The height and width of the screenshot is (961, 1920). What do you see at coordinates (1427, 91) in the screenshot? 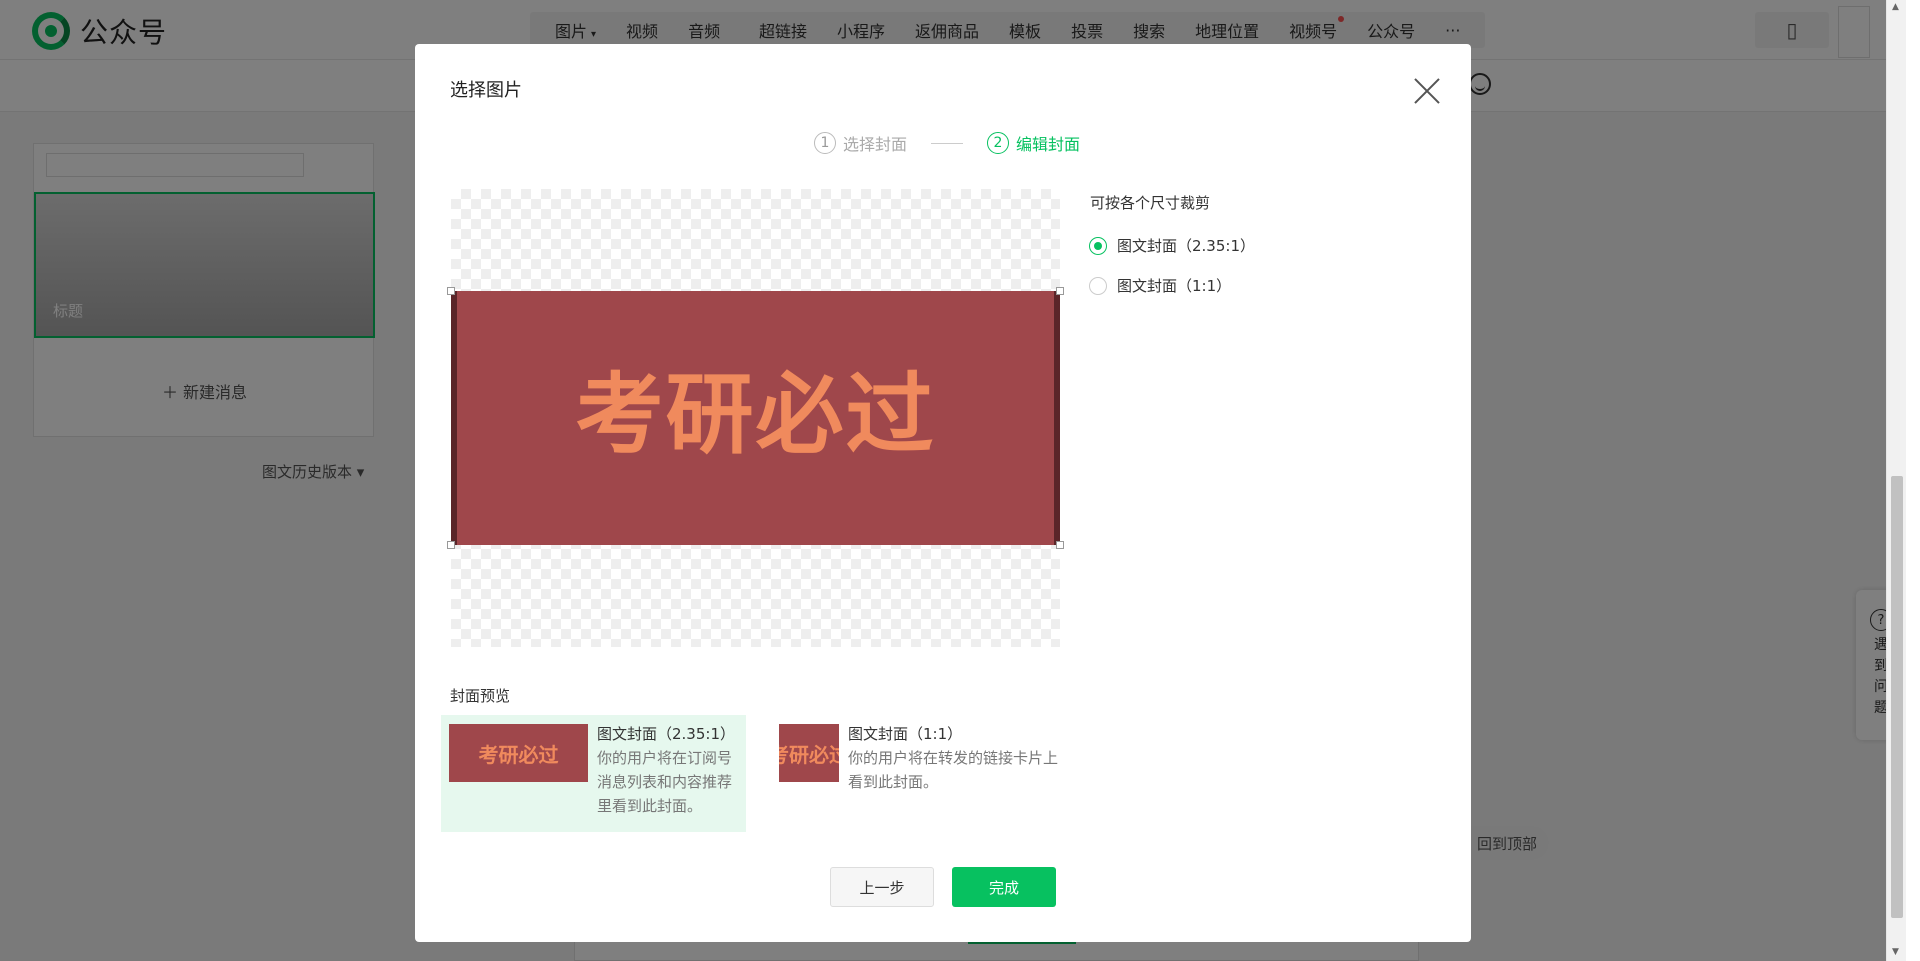
I see `close-icon` at bounding box center [1427, 91].